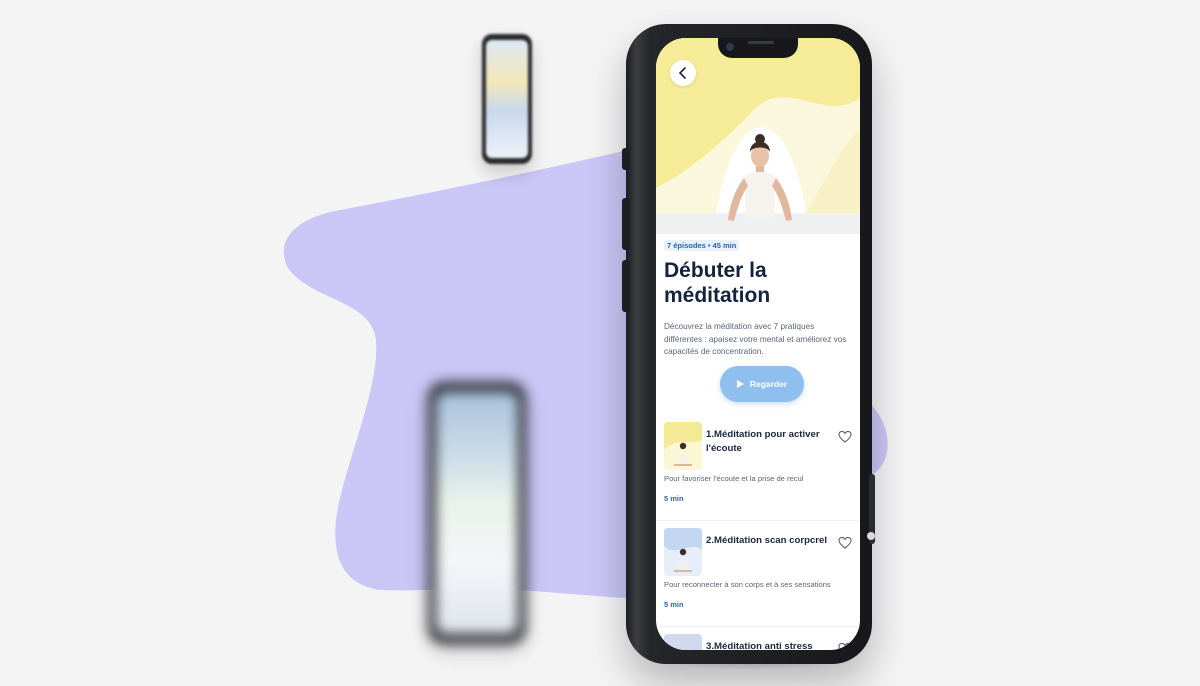 This screenshot has height=686, width=1200. What do you see at coordinates (758, 48) in the screenshot?
I see `notch` at bounding box center [758, 48].